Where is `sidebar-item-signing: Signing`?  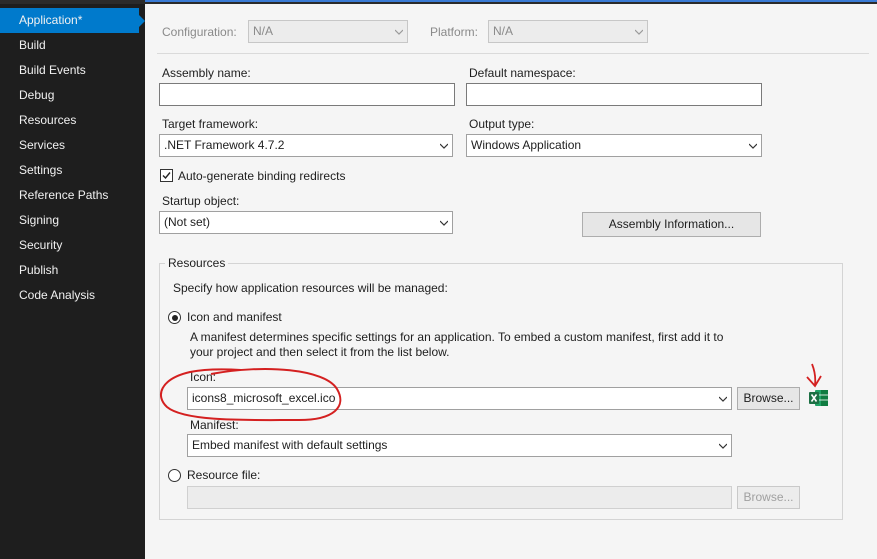
sidebar-item-signing: Signing is located at coordinates (72, 220).